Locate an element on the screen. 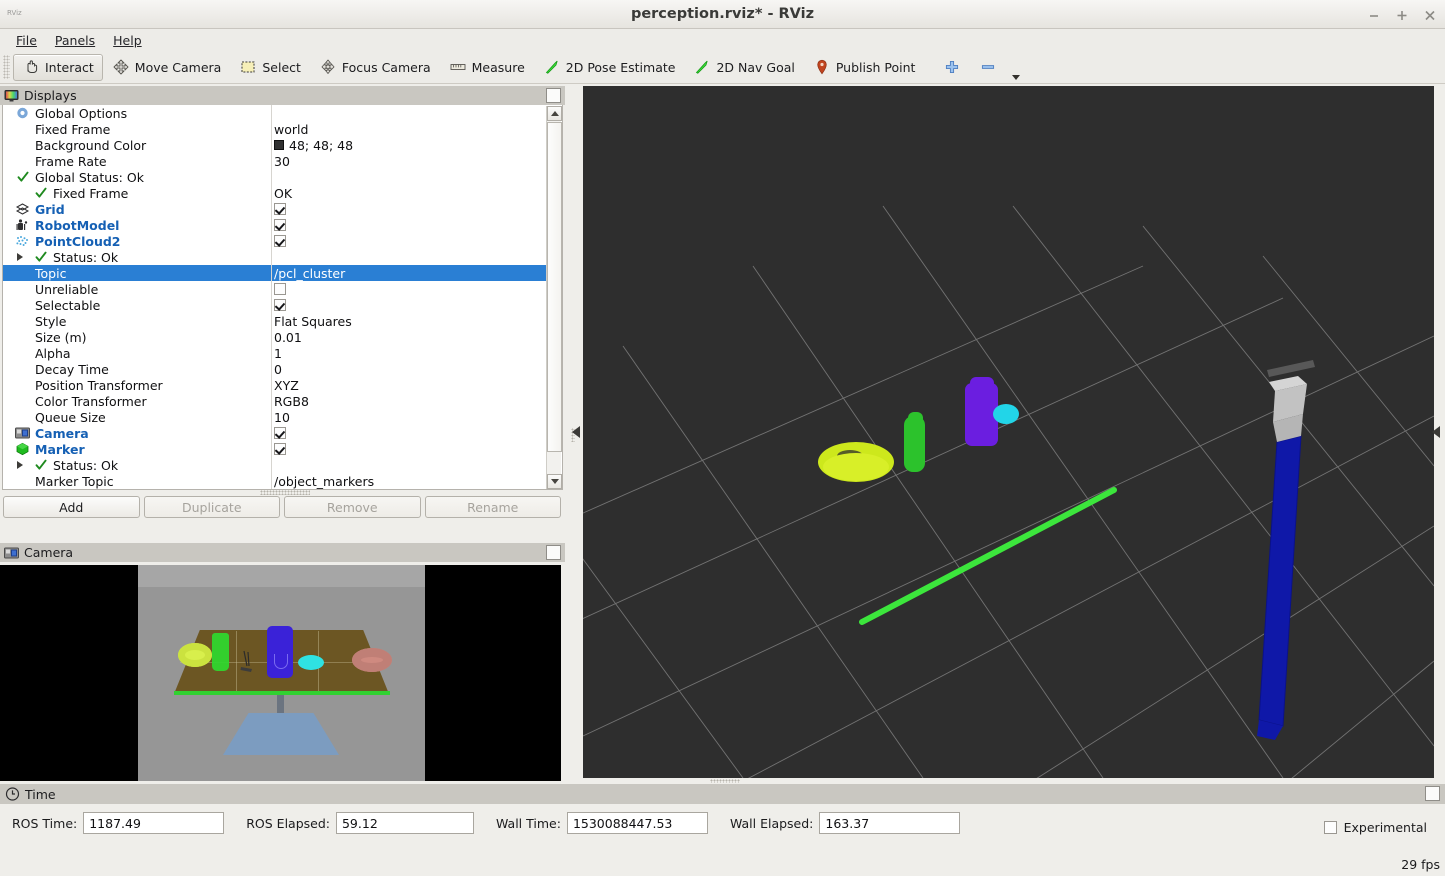  display-row-global-options: Global Options is located at coordinates (275, 113).